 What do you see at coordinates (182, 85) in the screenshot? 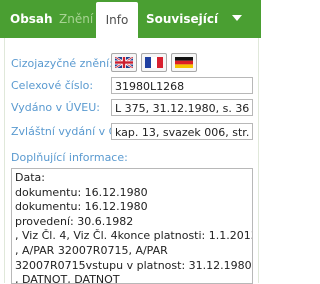
I see `celex-number-field: 31980L1268` at bounding box center [182, 85].